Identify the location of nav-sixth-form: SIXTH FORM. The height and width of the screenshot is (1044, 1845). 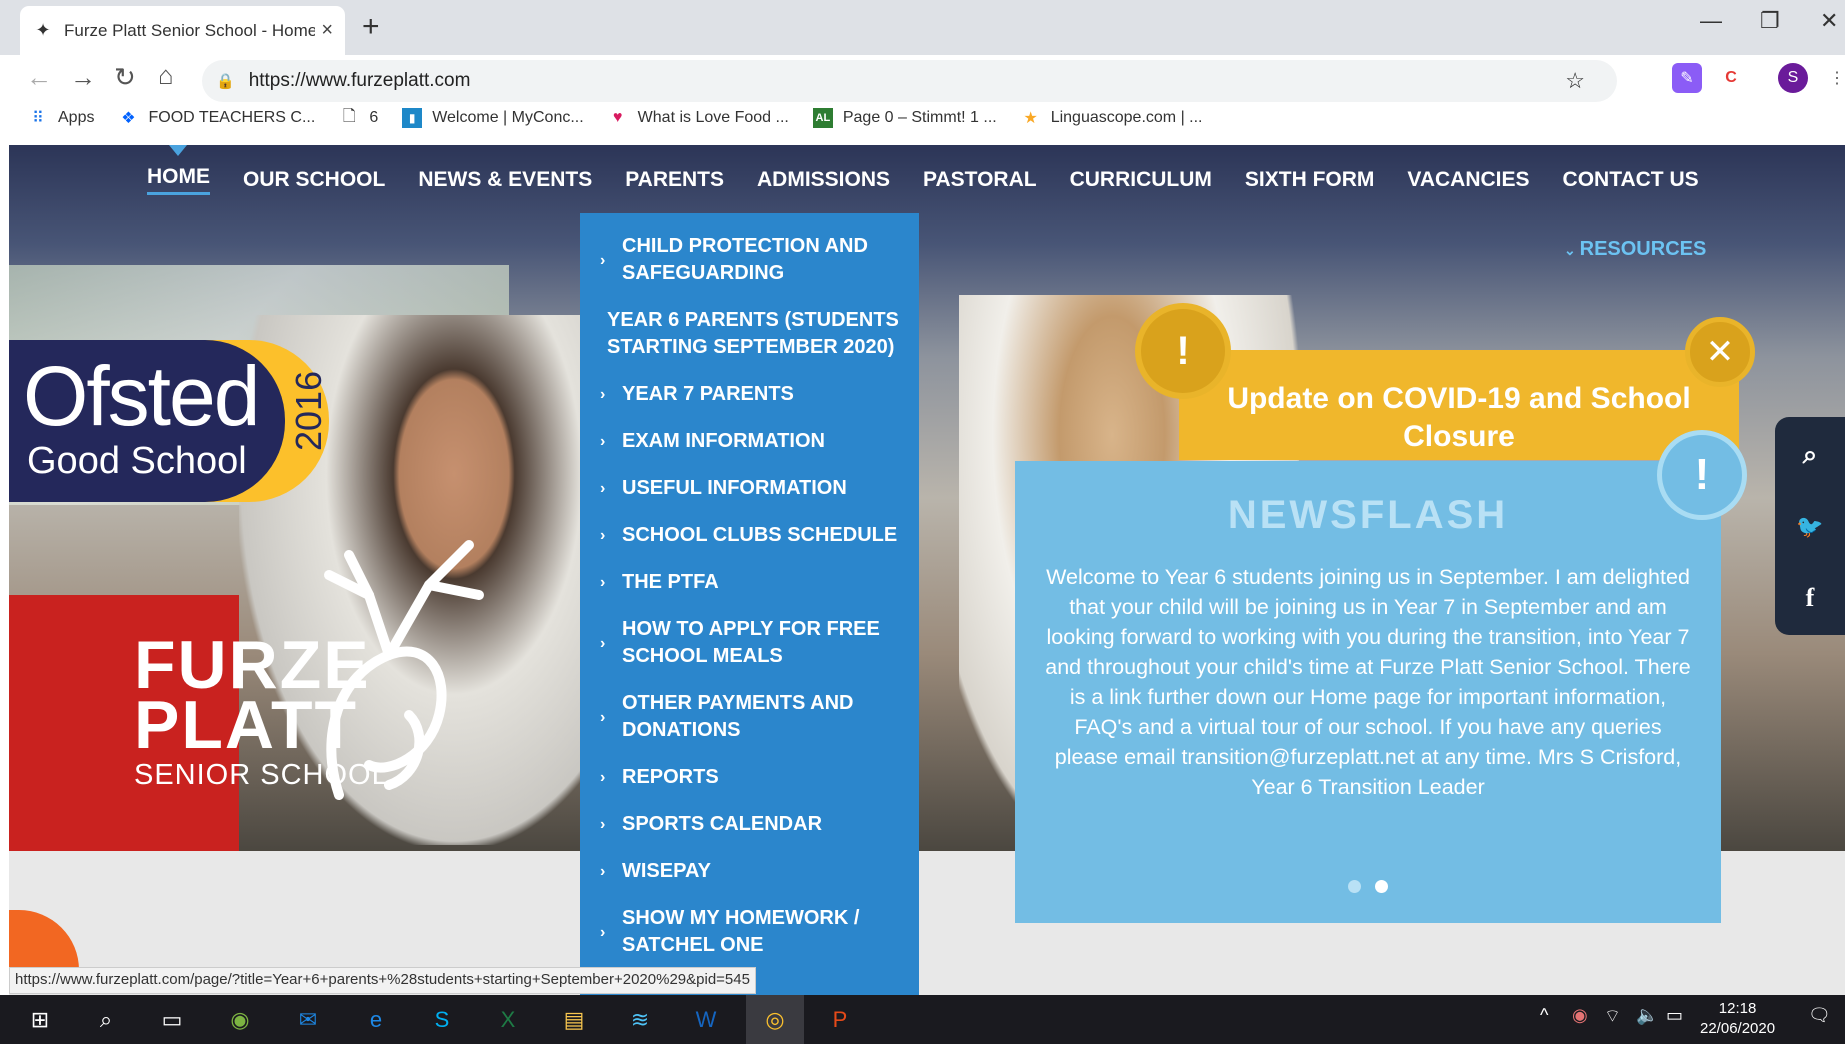
(1310, 180).